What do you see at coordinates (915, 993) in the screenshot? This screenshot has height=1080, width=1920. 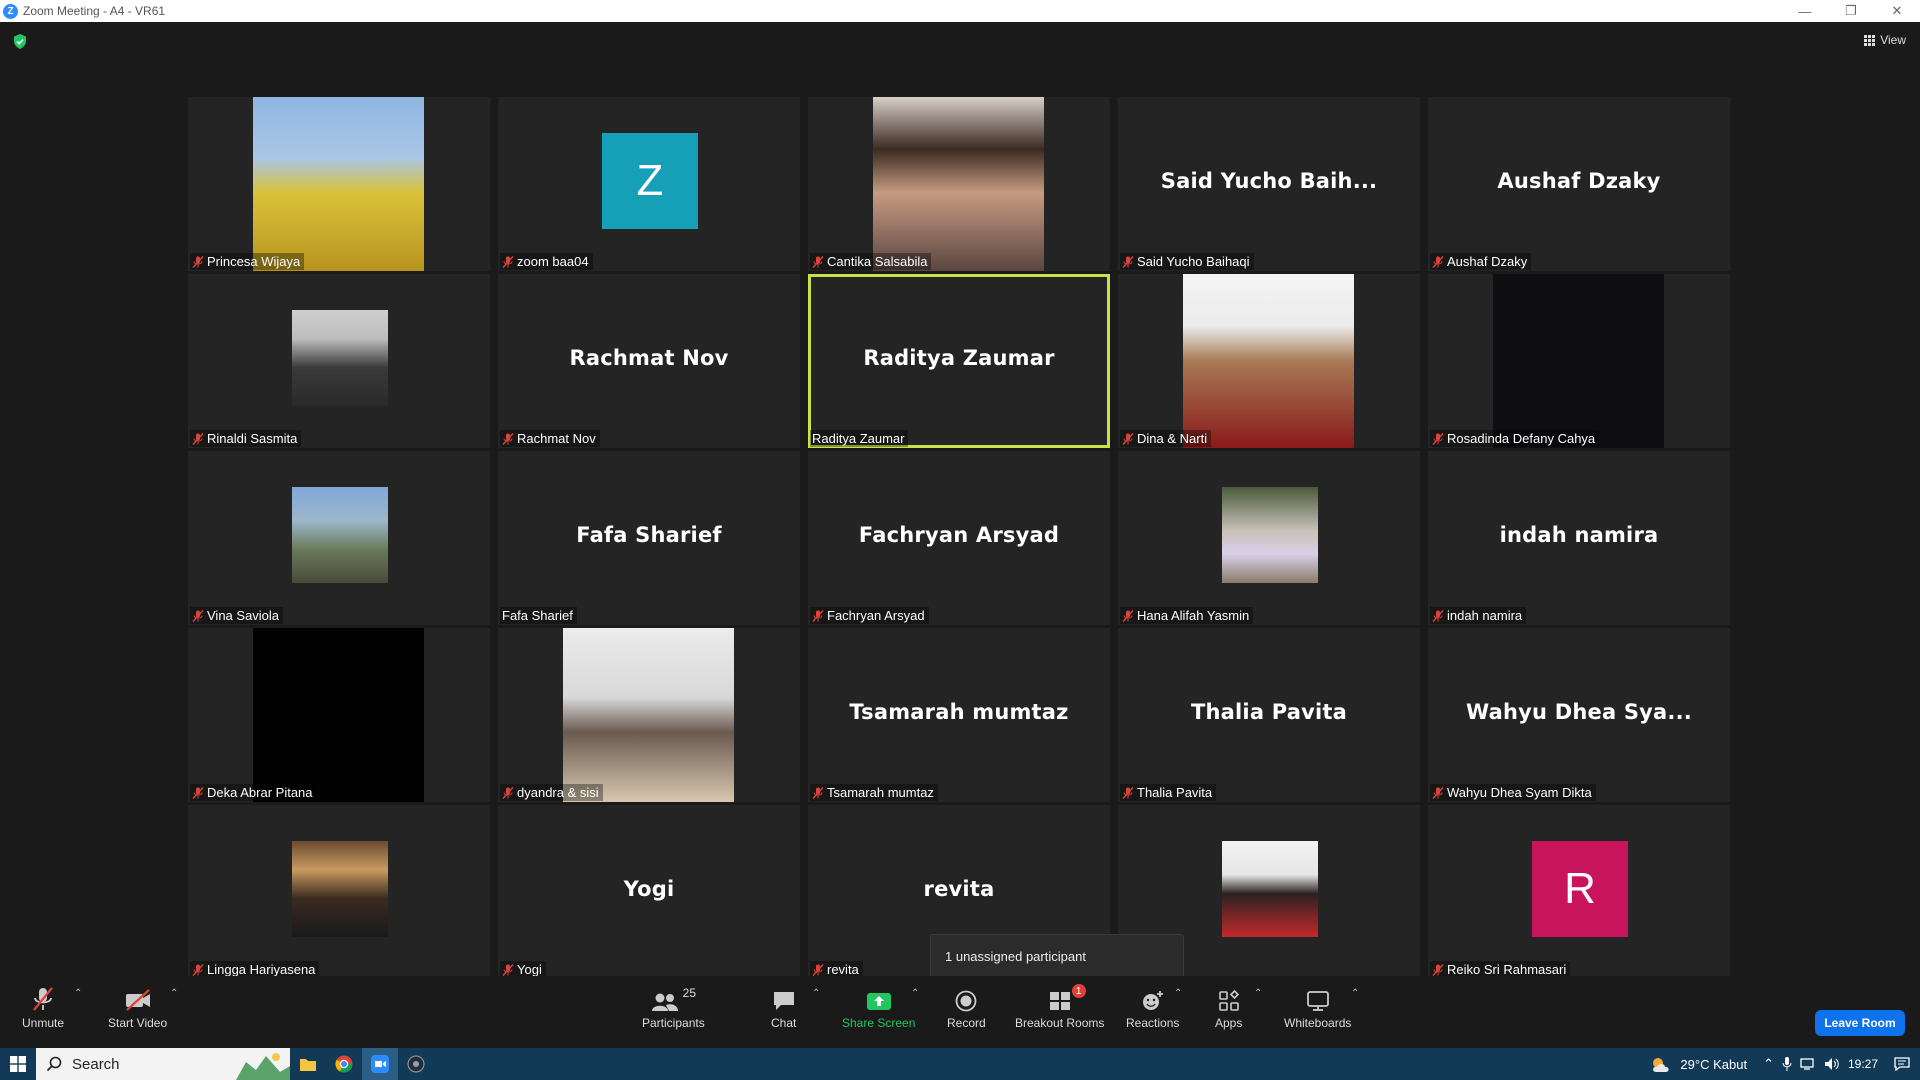 I see `share-options-caret: ⌃` at bounding box center [915, 993].